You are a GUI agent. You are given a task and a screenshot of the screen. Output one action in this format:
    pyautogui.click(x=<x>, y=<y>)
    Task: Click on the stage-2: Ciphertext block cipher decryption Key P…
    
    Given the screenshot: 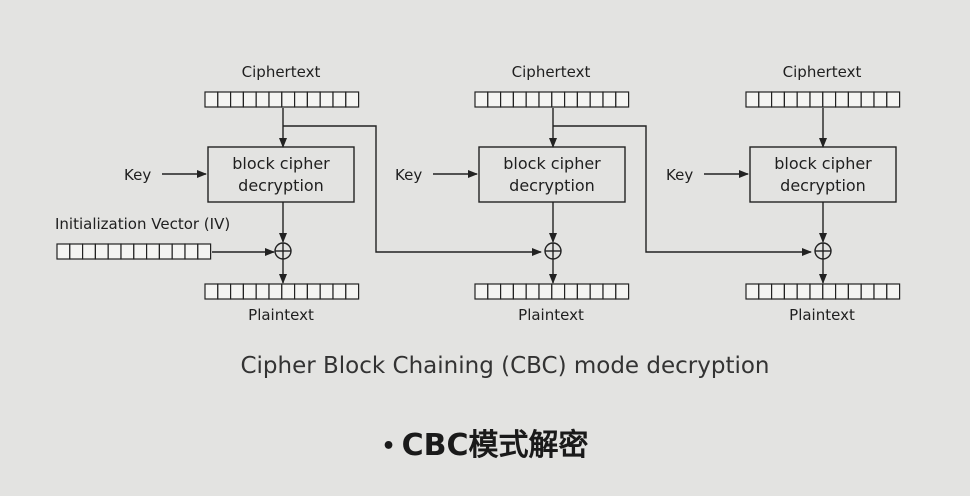 What is the action you would take?
    pyautogui.click(x=512, y=193)
    